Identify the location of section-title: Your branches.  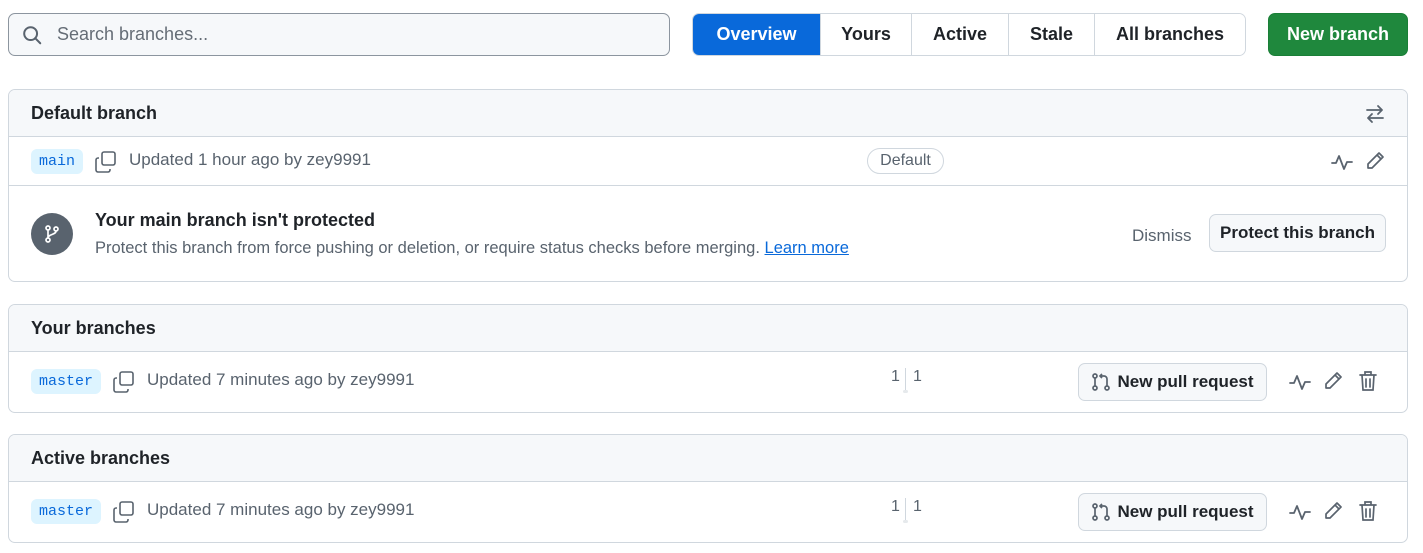
(93, 327).